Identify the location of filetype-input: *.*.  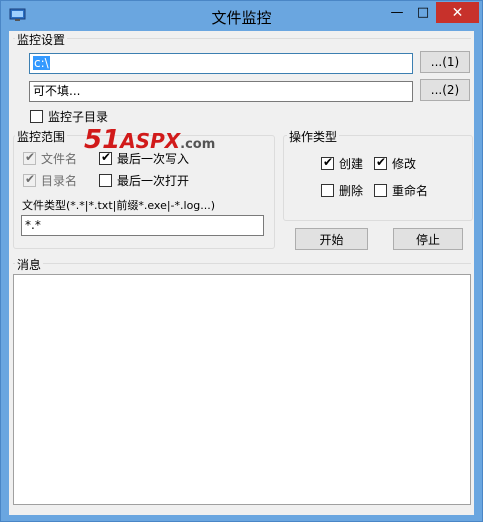
(142, 225).